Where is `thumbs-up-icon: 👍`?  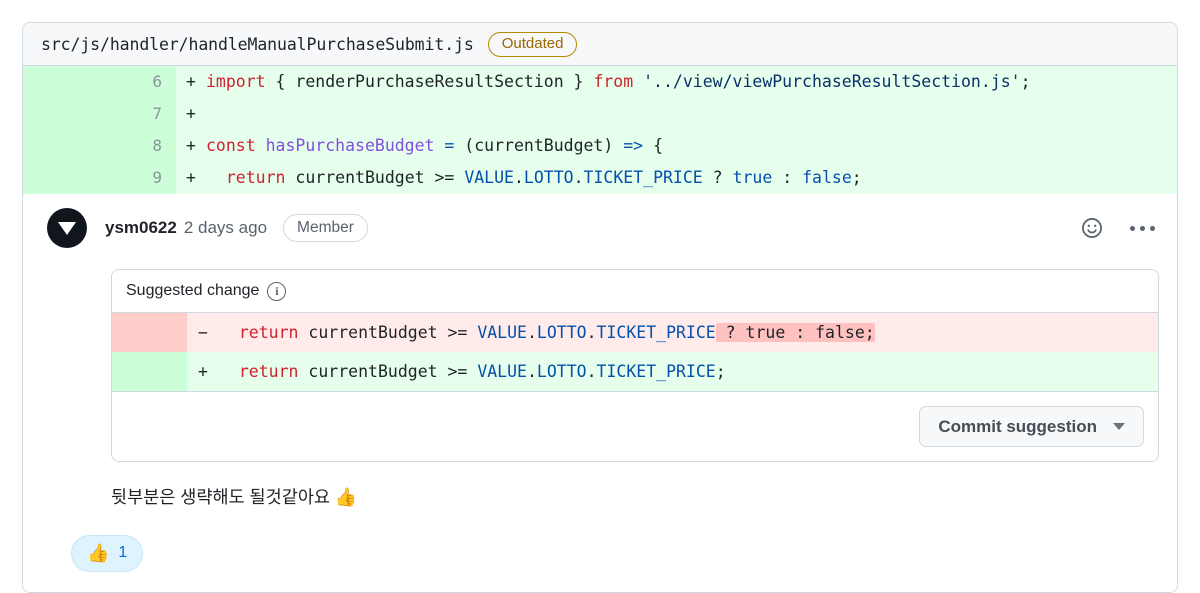
thumbs-up-icon: 👍 is located at coordinates (98, 553).